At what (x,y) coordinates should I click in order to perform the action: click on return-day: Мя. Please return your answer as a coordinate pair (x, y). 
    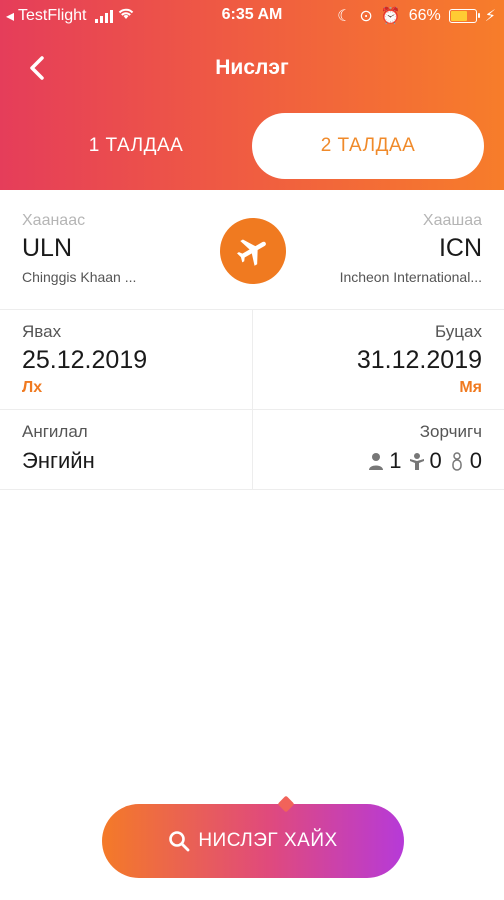
    Looking at the image, I should click on (470, 387).